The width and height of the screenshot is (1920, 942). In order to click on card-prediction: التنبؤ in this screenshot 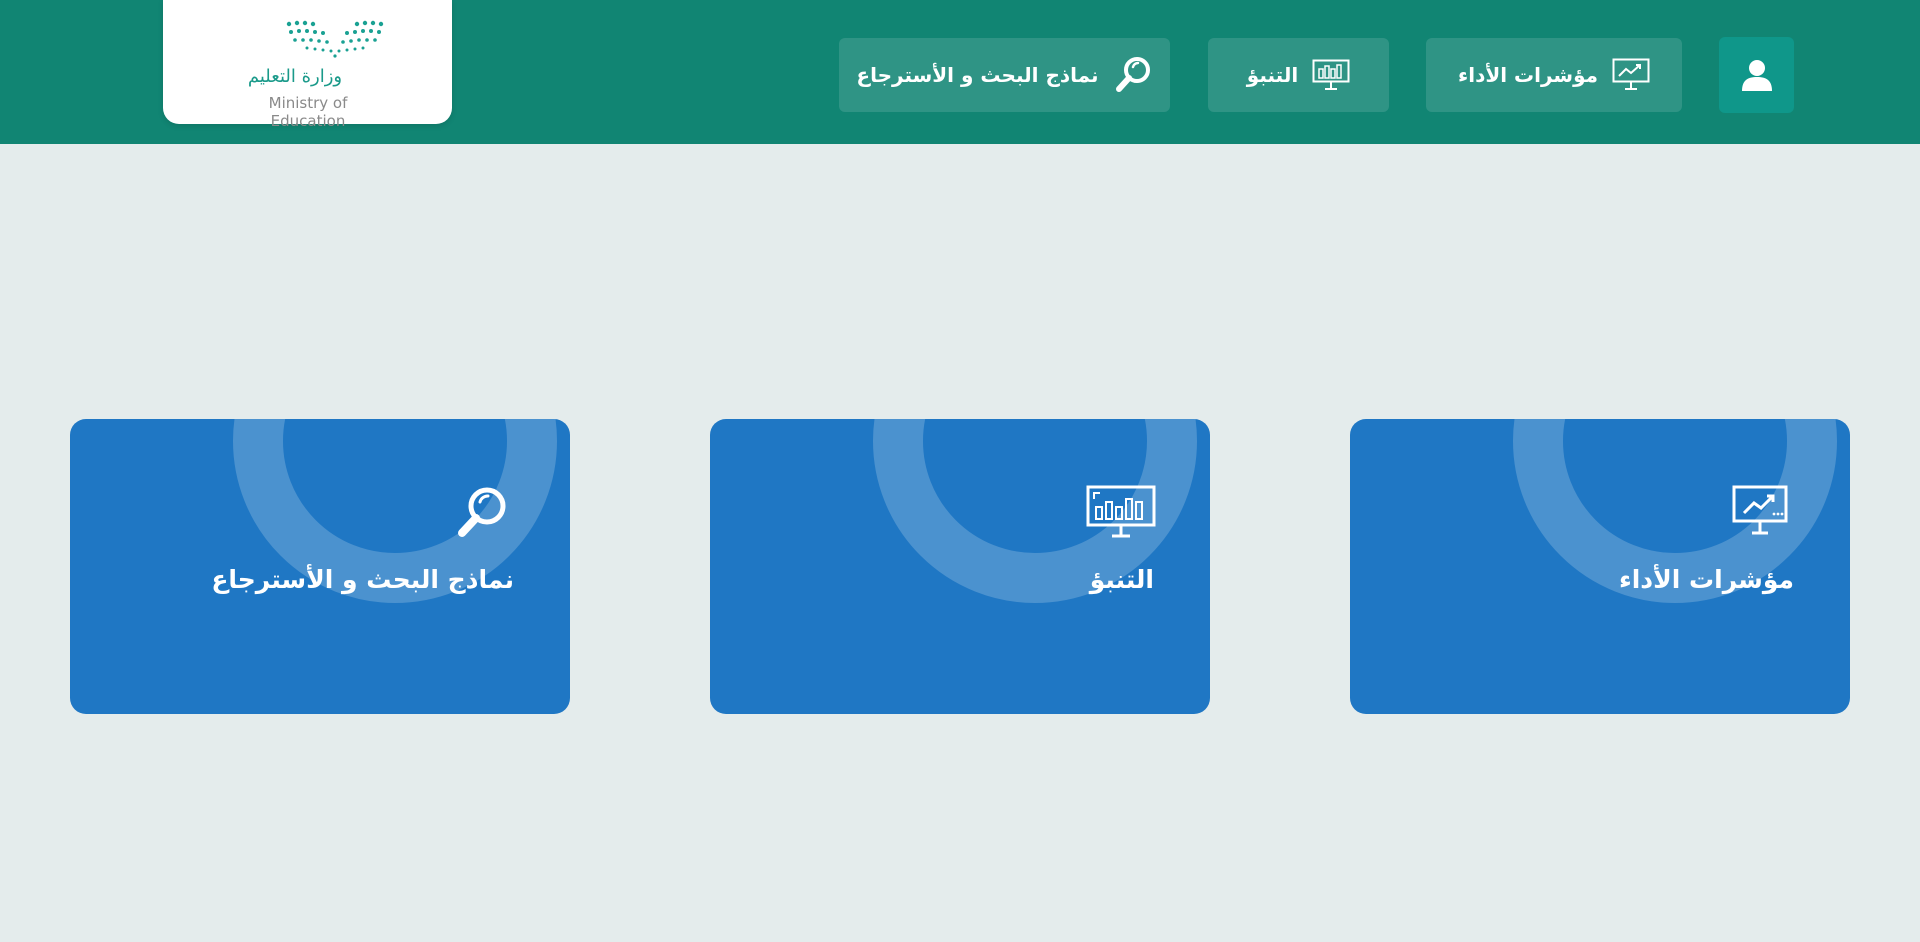, I will do `click(960, 566)`.